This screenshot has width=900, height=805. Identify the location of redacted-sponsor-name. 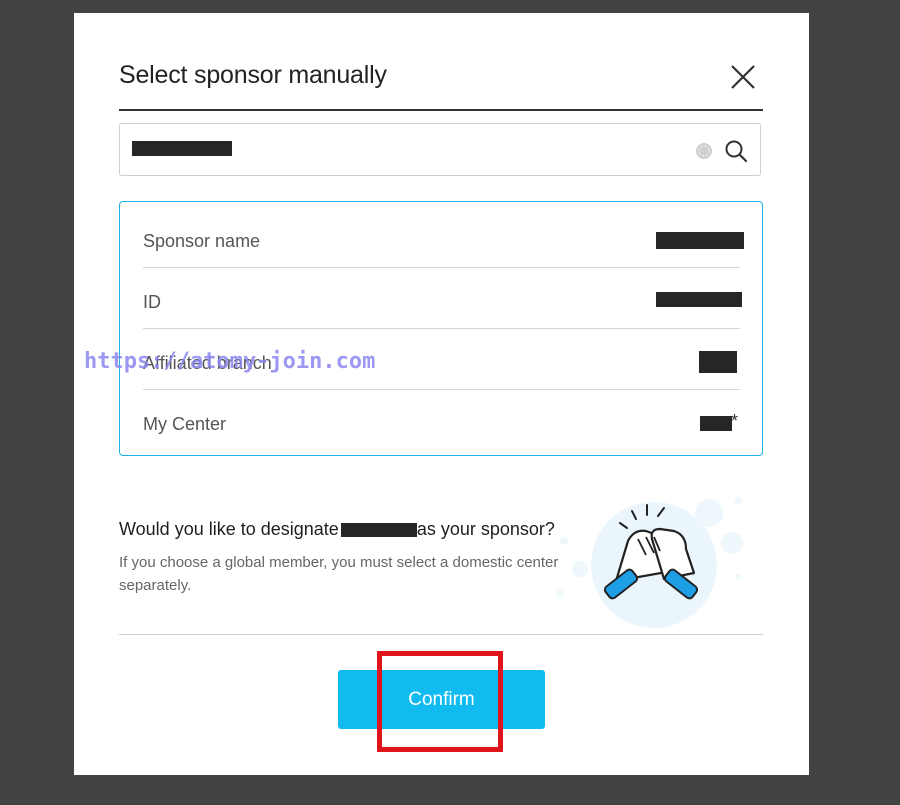
(700, 240).